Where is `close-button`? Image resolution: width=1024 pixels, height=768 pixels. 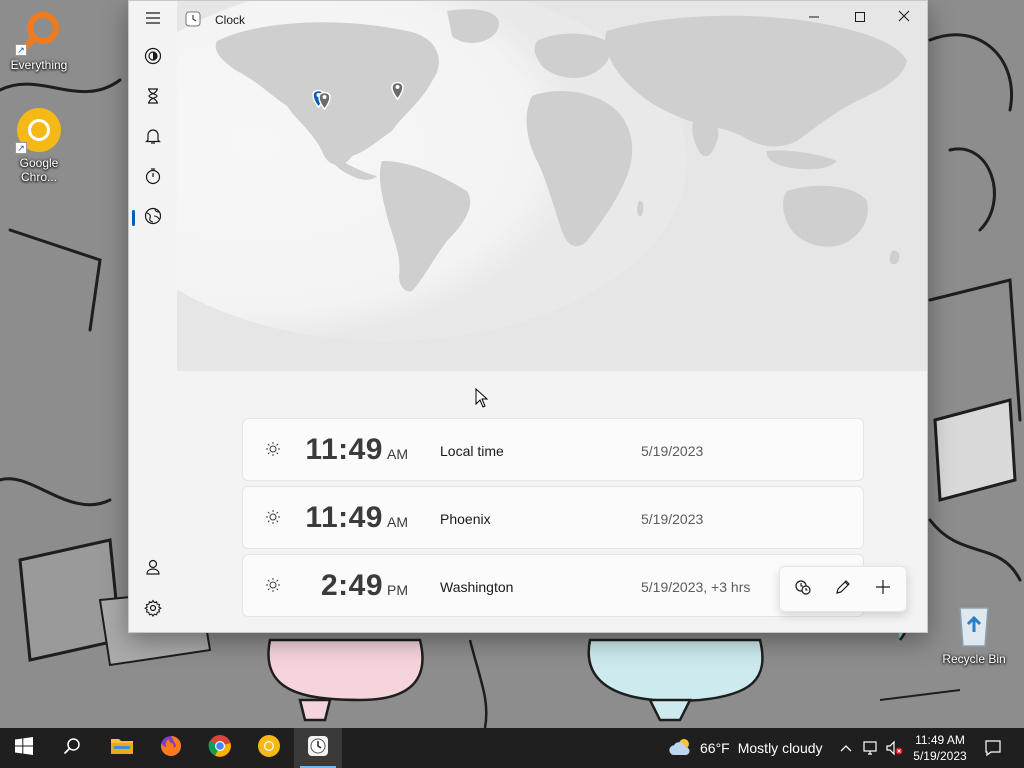
close-button is located at coordinates (904, 18).